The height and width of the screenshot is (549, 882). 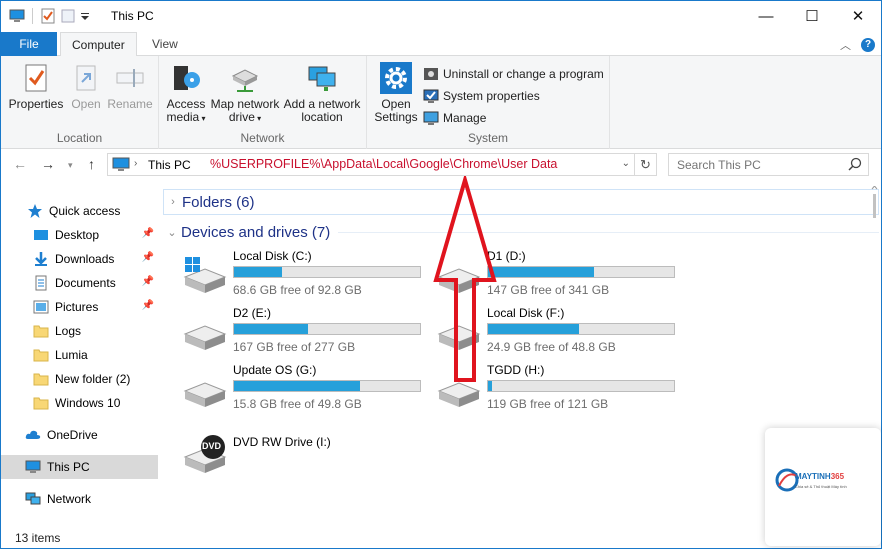 I want to click on devices-group-header: ⌄ Devices and drives (7), so click(x=521, y=232).